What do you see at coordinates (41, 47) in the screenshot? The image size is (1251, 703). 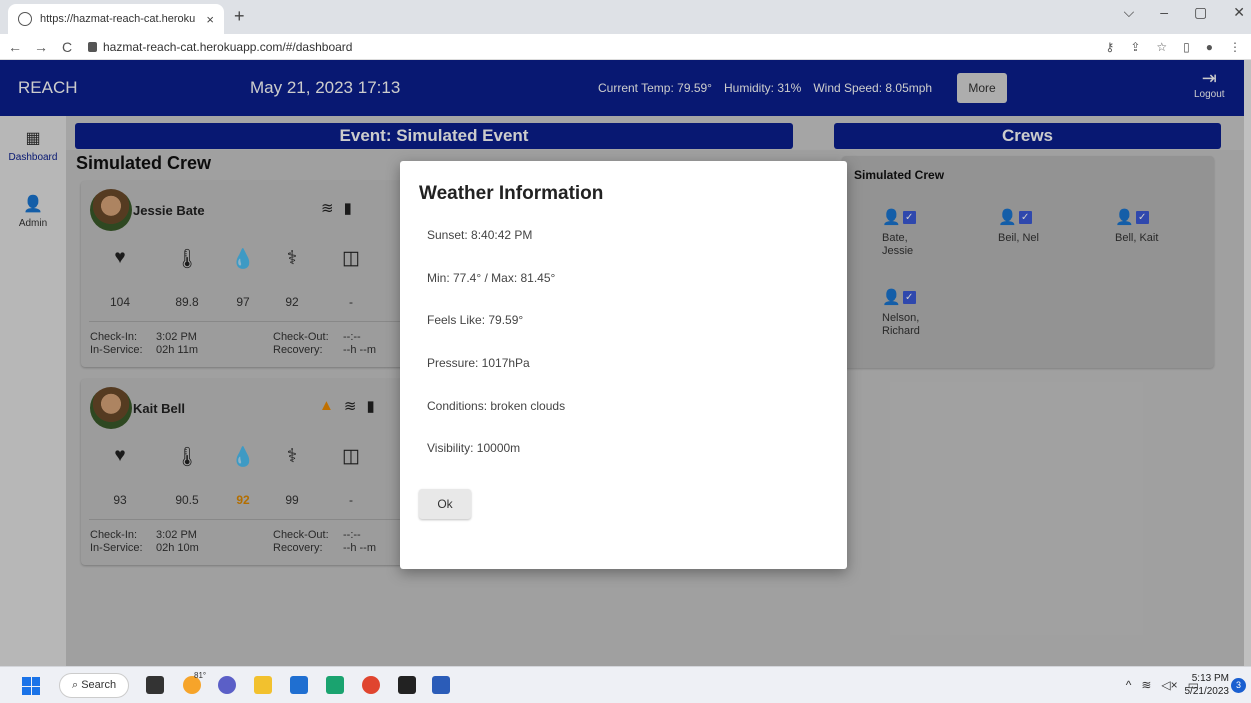 I see `forward-icon: →` at bounding box center [41, 47].